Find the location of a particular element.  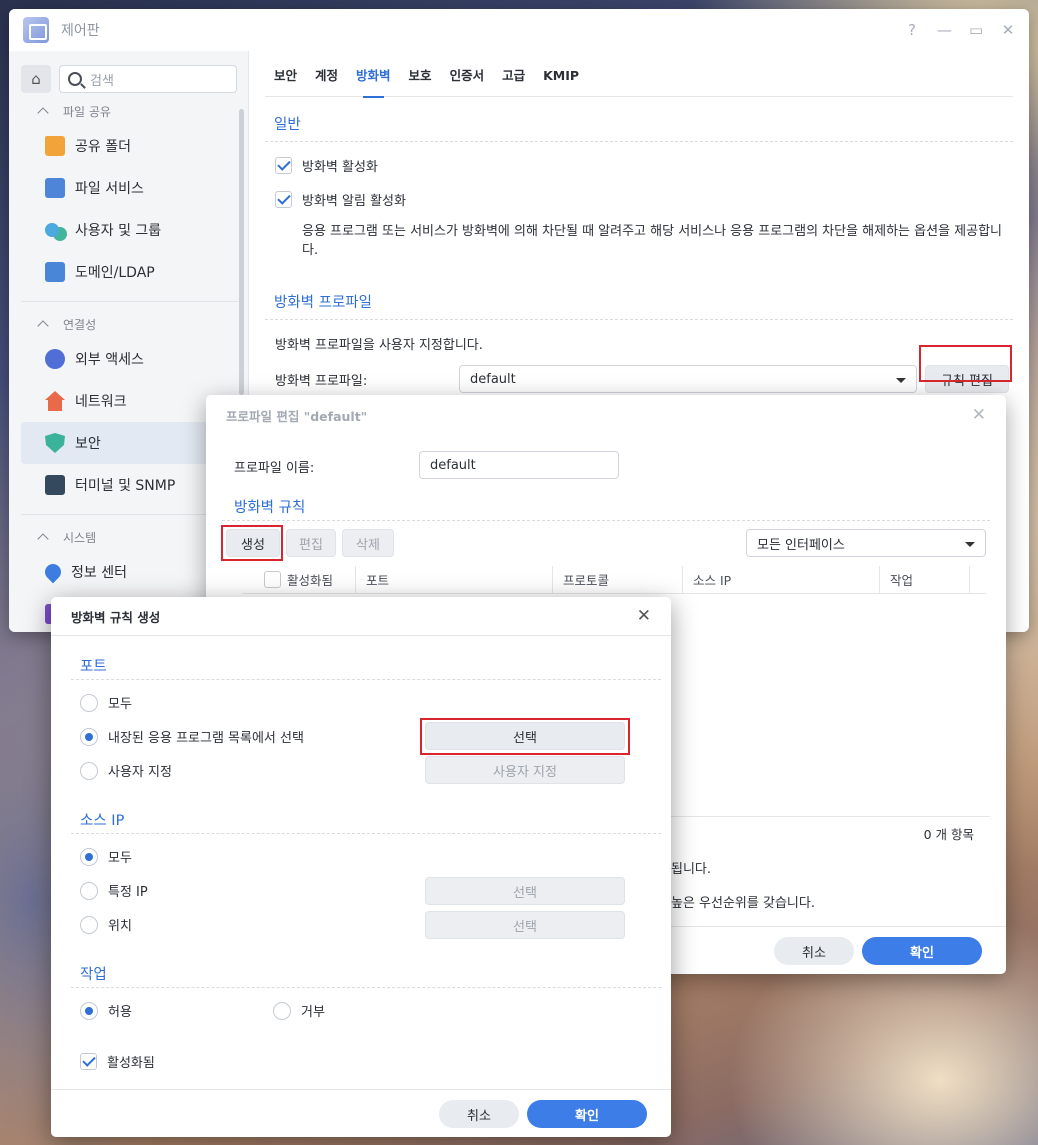

sidebar-item-domain-ldap: 도메인/LDAP is located at coordinates (132, 272).